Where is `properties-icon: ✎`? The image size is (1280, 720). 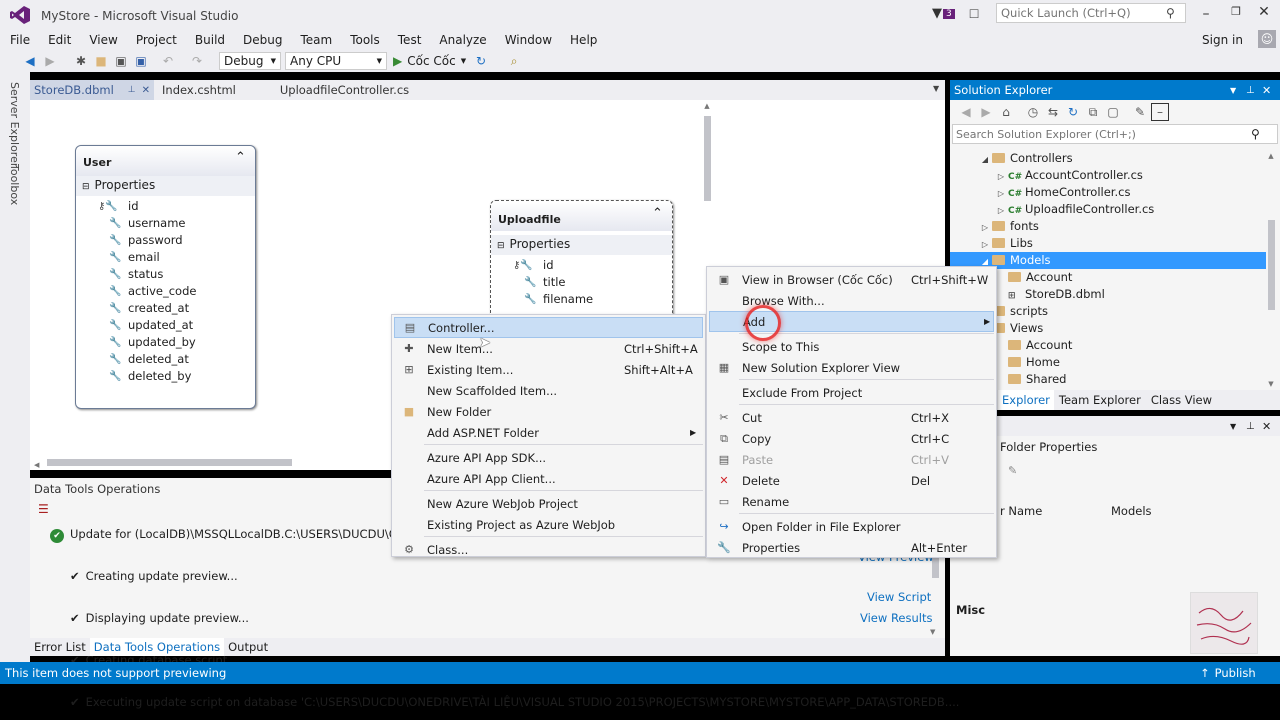 properties-icon: ✎ is located at coordinates (1140, 112).